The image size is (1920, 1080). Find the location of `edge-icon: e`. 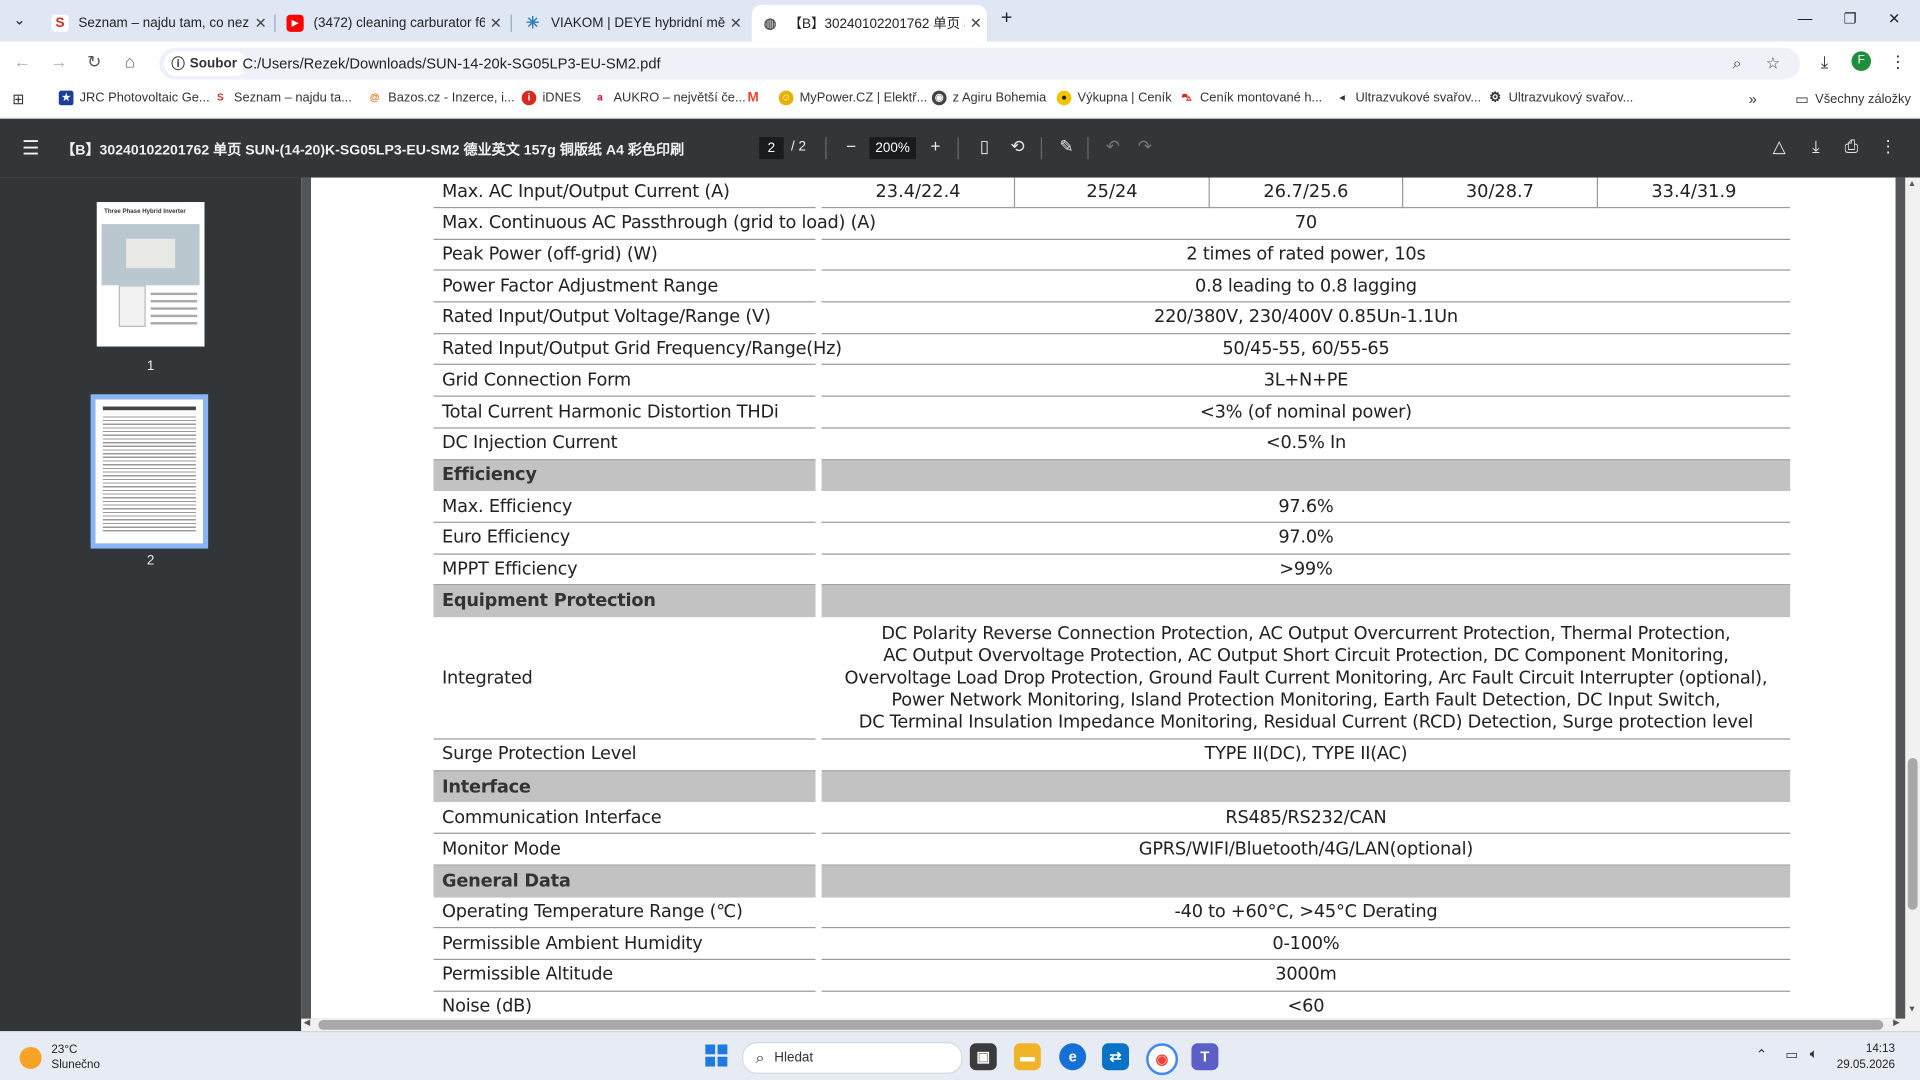

edge-icon: e is located at coordinates (1073, 1057).